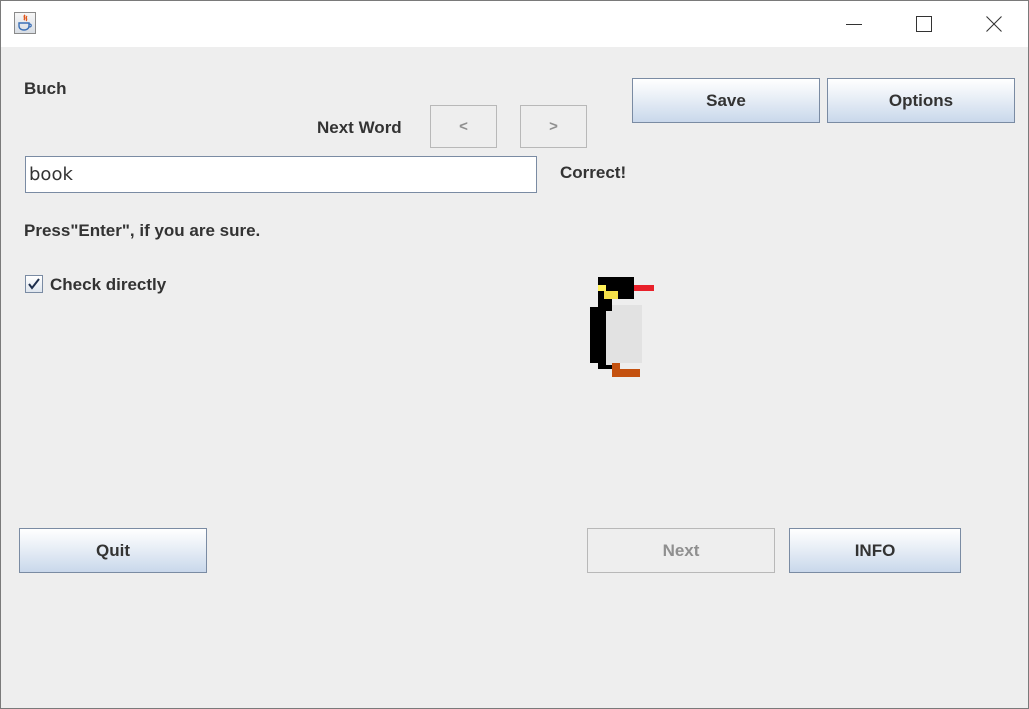  I want to click on close-icon, so click(994, 24).